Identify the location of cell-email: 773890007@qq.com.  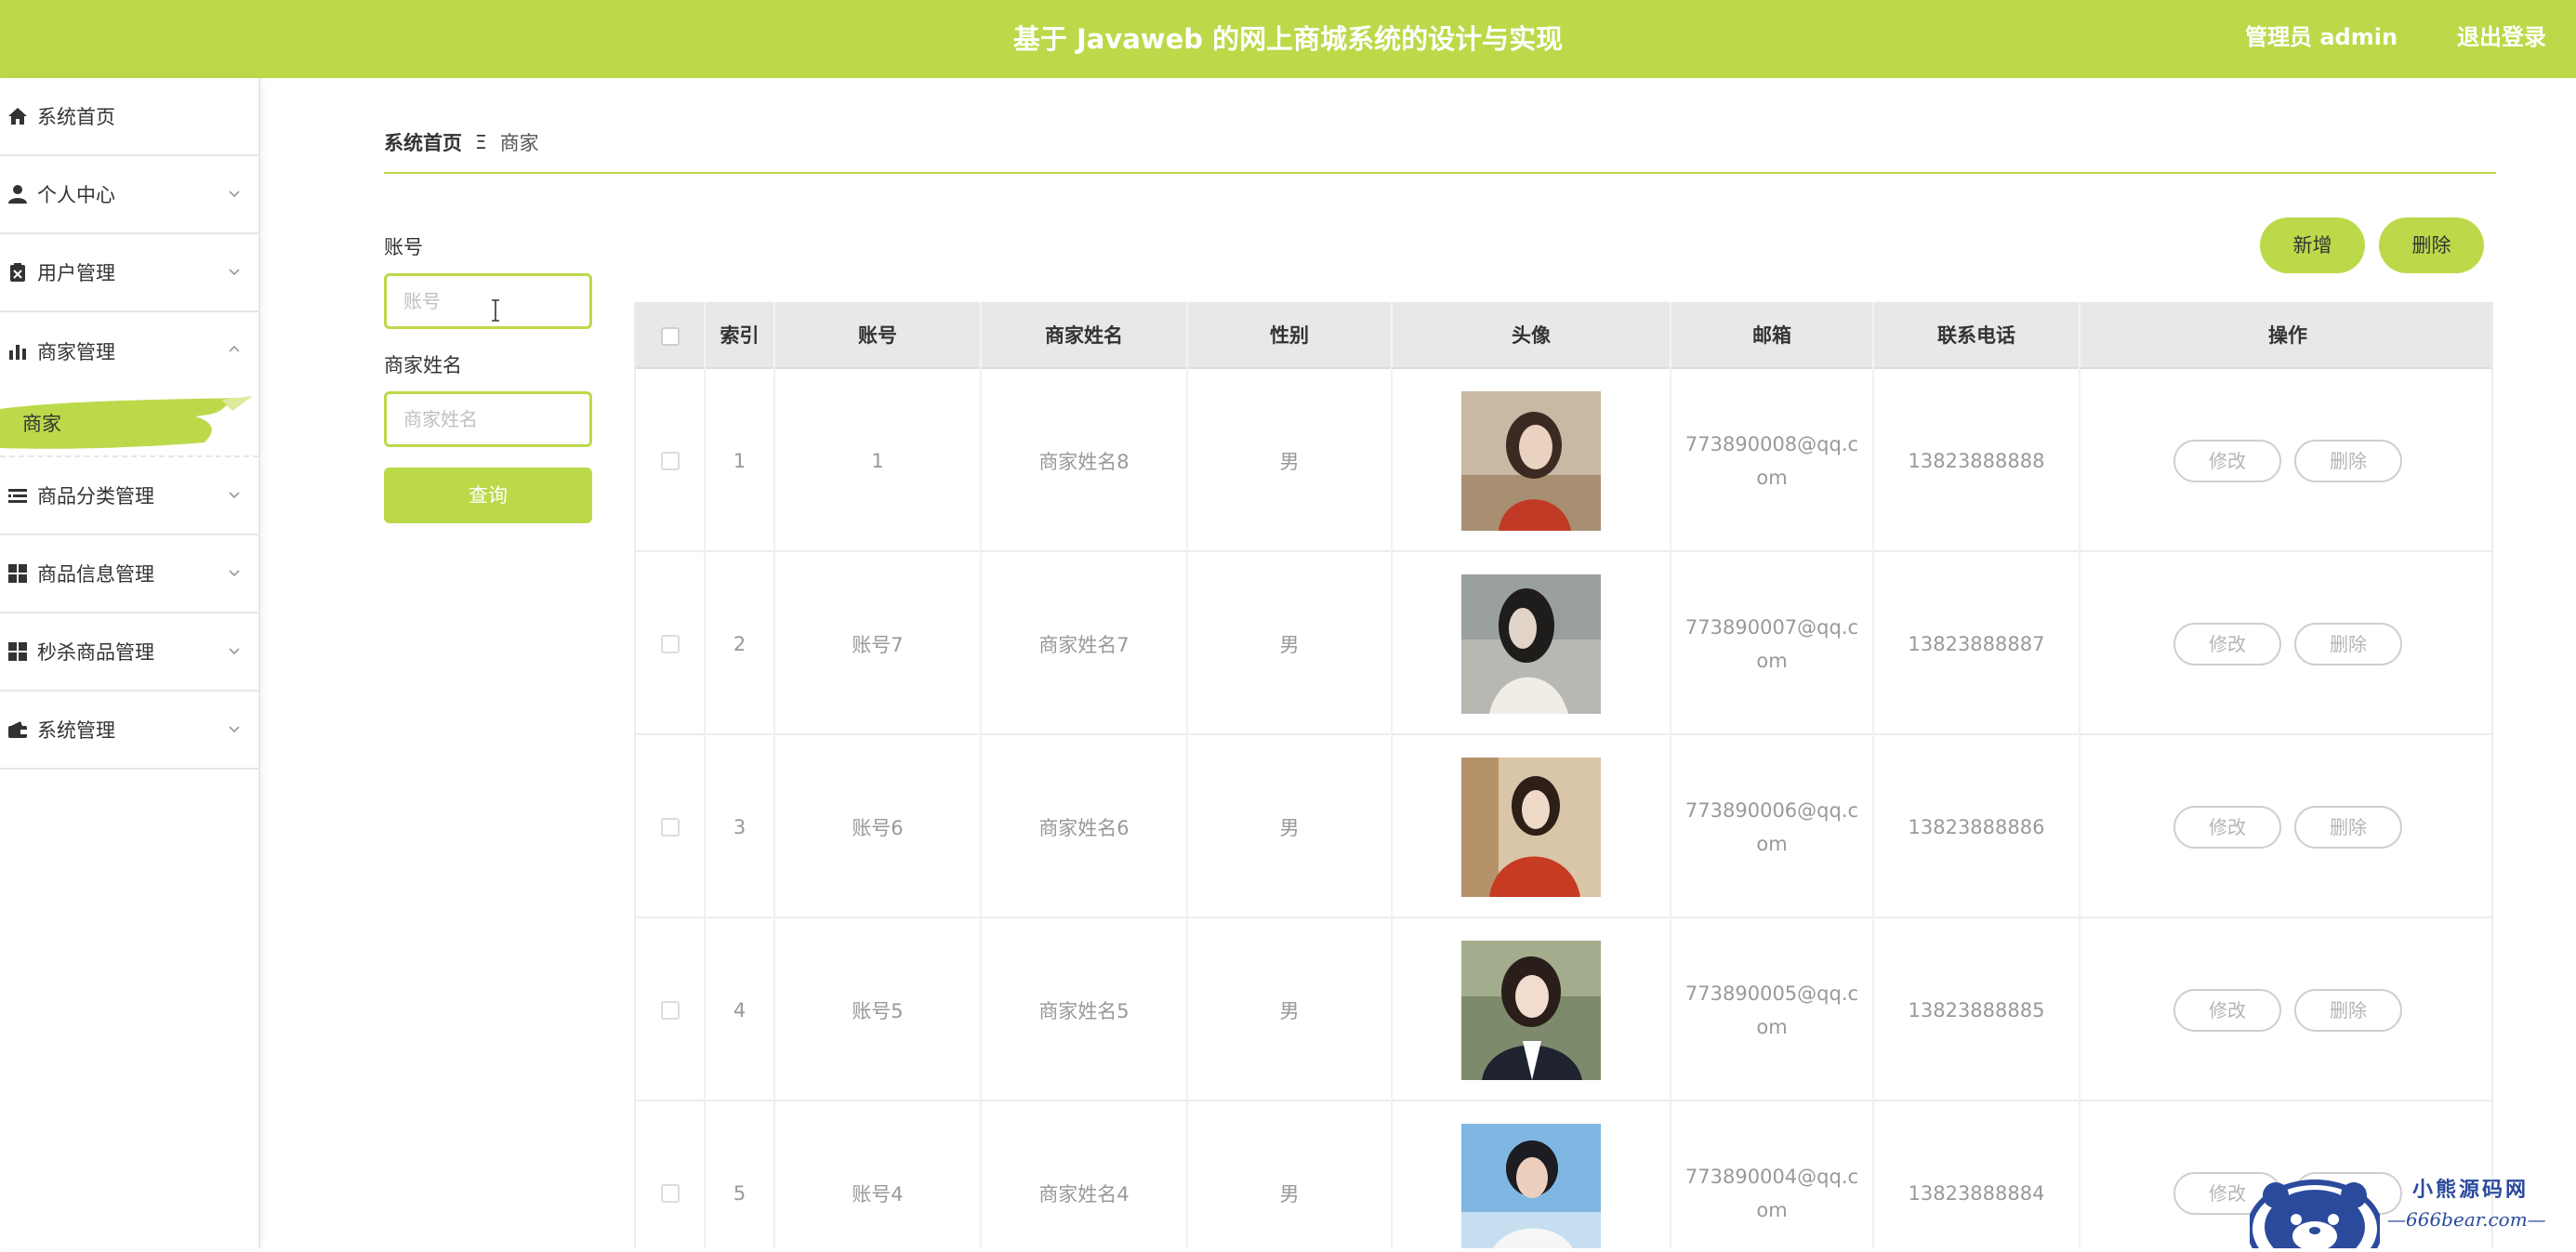
(1772, 643).